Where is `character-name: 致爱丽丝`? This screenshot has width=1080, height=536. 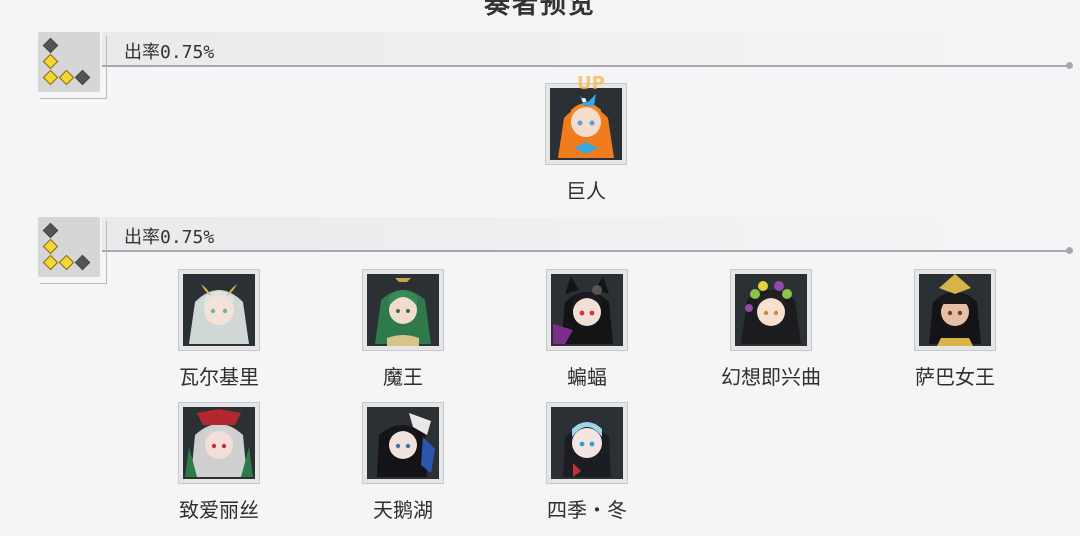
character-name: 致爱丽丝 is located at coordinates (219, 510).